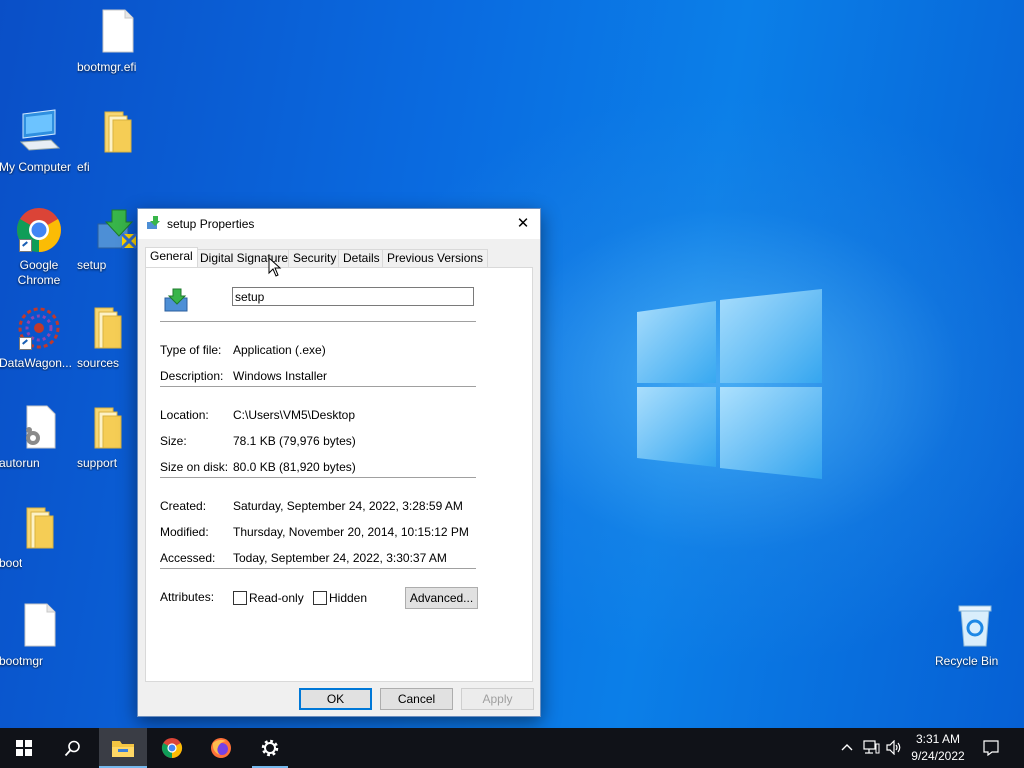 This screenshot has height=768, width=1024. What do you see at coordinates (171, 257) in the screenshot?
I see `tab-general: General` at bounding box center [171, 257].